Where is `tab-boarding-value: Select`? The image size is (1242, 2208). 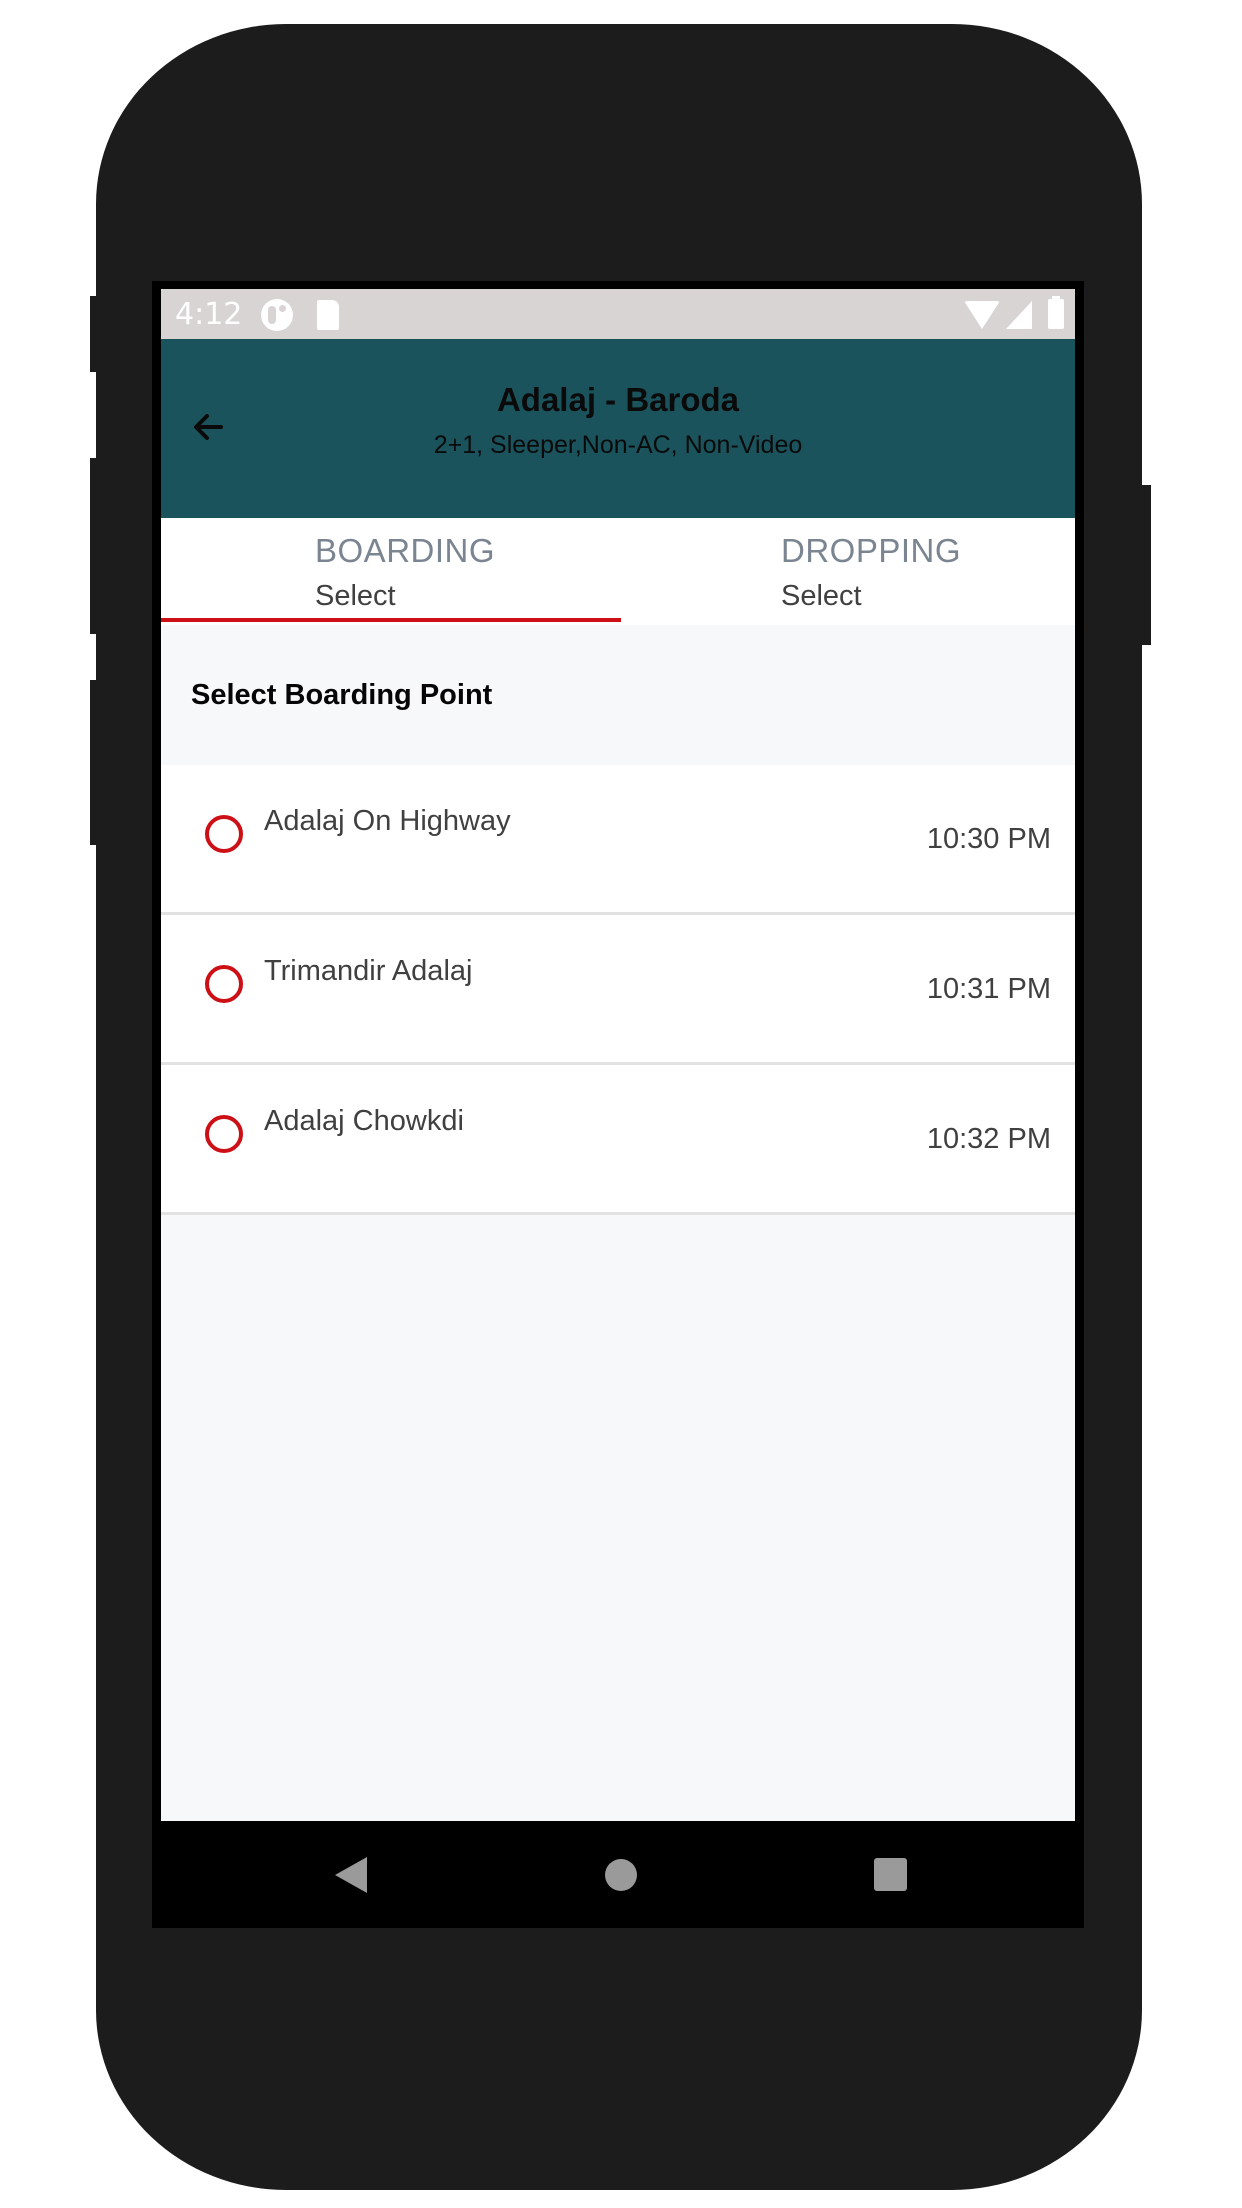 tab-boarding-value: Select is located at coordinates (355, 596).